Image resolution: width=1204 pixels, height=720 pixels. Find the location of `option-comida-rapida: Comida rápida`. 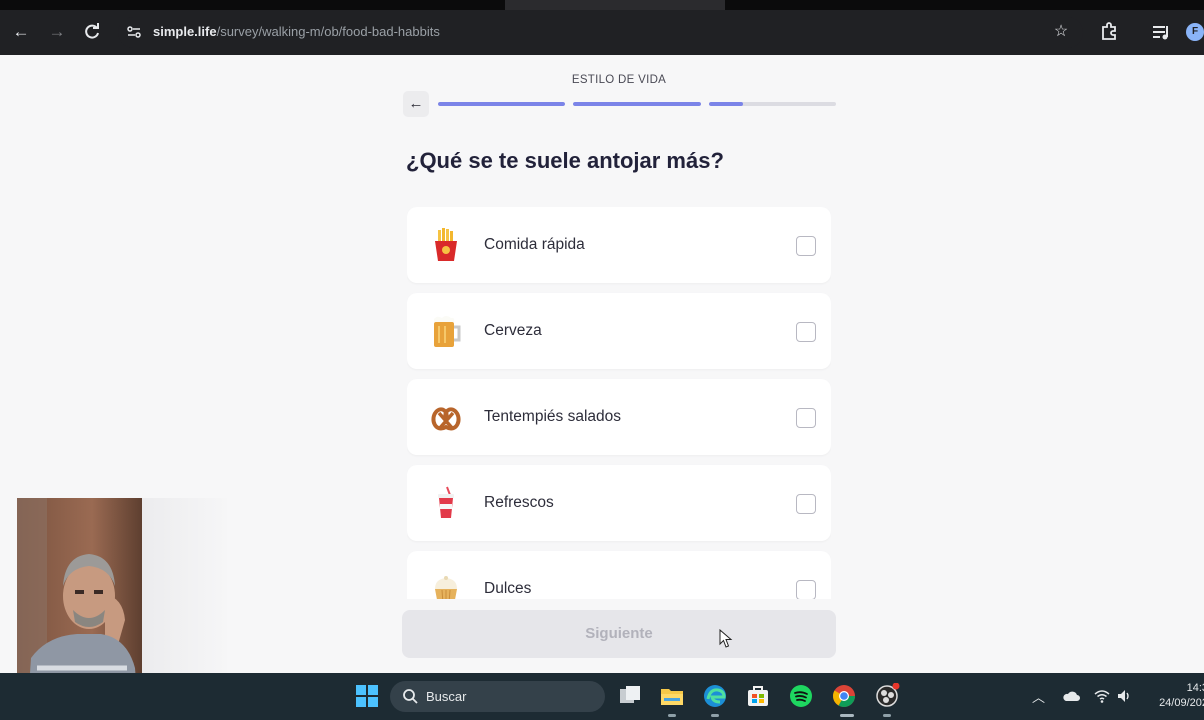

option-comida-rapida: Comida rápida is located at coordinates (619, 245).